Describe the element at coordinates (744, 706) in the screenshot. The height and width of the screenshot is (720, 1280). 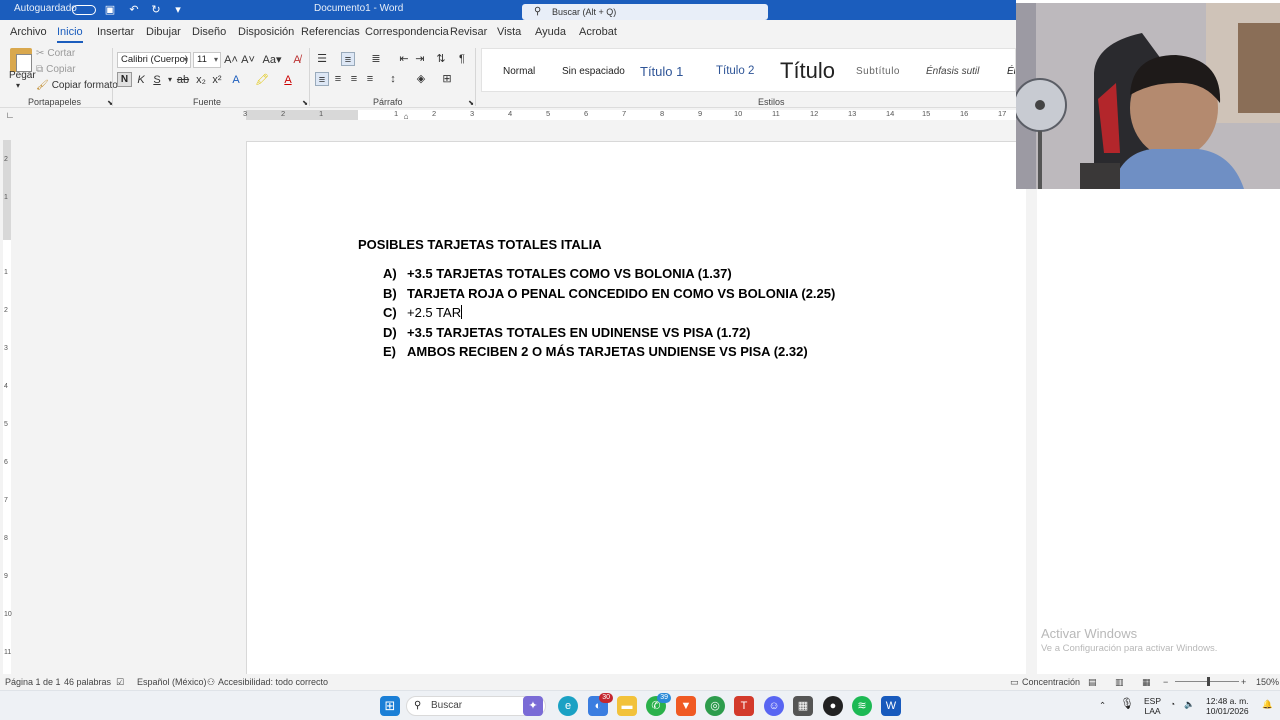
I see `text-app-icon: T` at that location.